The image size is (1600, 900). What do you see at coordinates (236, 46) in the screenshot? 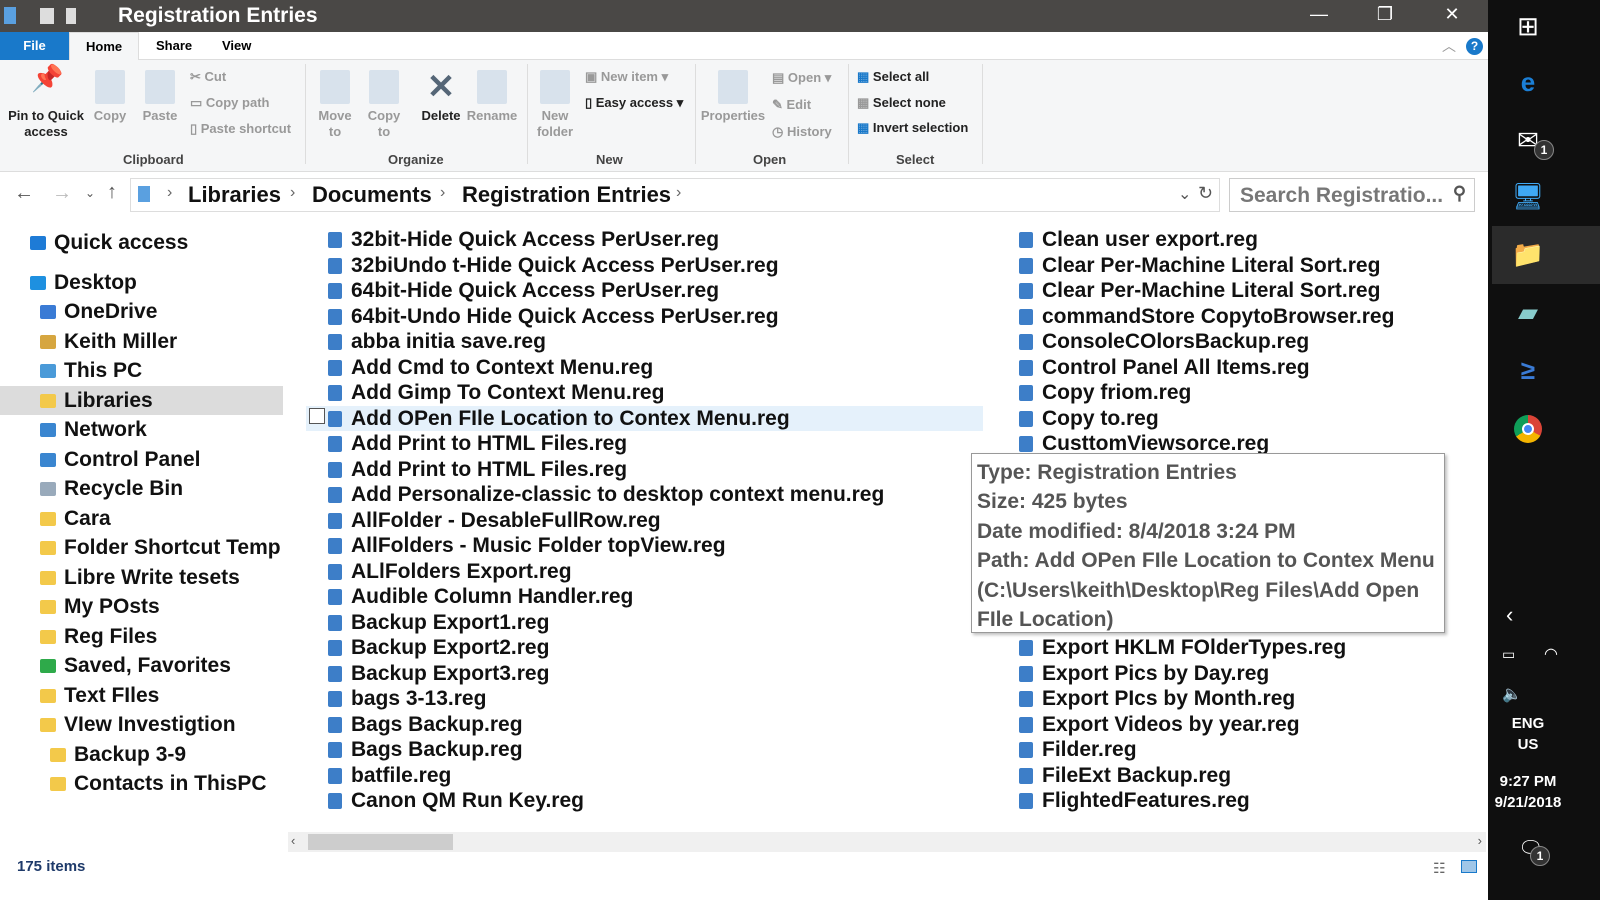
I see `tab-view: View` at bounding box center [236, 46].